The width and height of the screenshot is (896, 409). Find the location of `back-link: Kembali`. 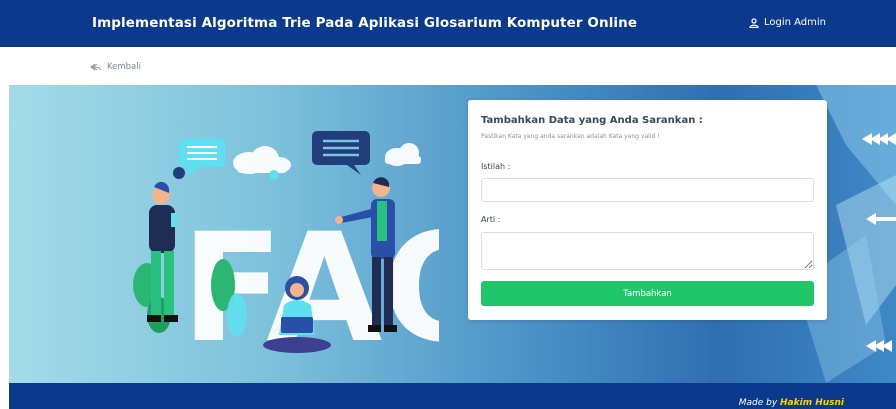

back-link: Kembali is located at coordinates (115, 67).